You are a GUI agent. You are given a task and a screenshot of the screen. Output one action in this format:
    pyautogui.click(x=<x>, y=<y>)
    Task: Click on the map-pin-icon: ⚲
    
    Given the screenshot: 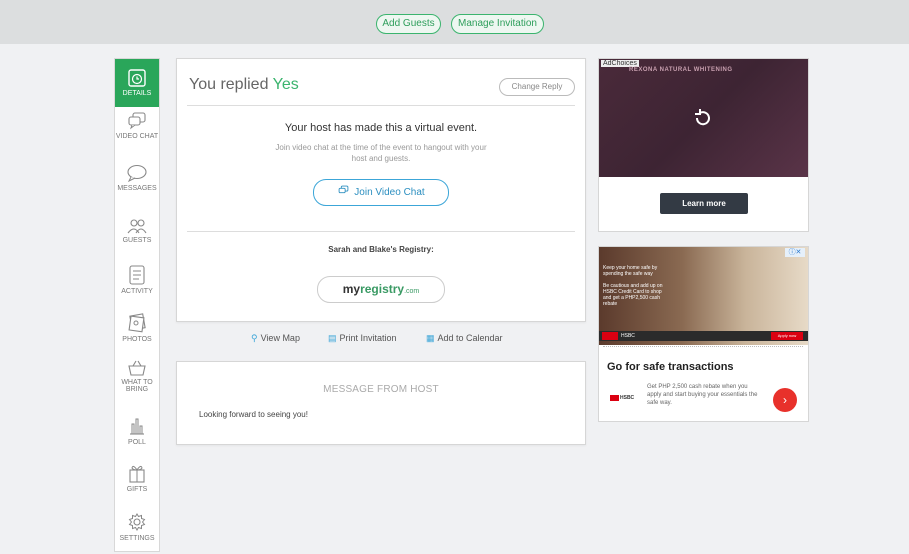 What is the action you would take?
    pyautogui.click(x=254, y=338)
    